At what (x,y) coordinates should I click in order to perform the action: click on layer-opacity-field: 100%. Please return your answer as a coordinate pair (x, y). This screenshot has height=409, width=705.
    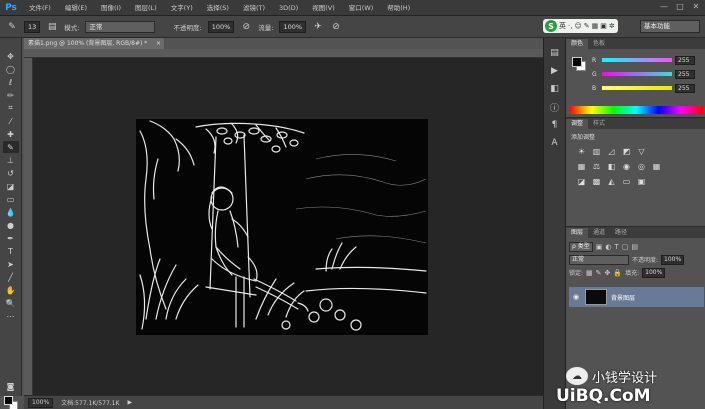
    Looking at the image, I should click on (673, 259).